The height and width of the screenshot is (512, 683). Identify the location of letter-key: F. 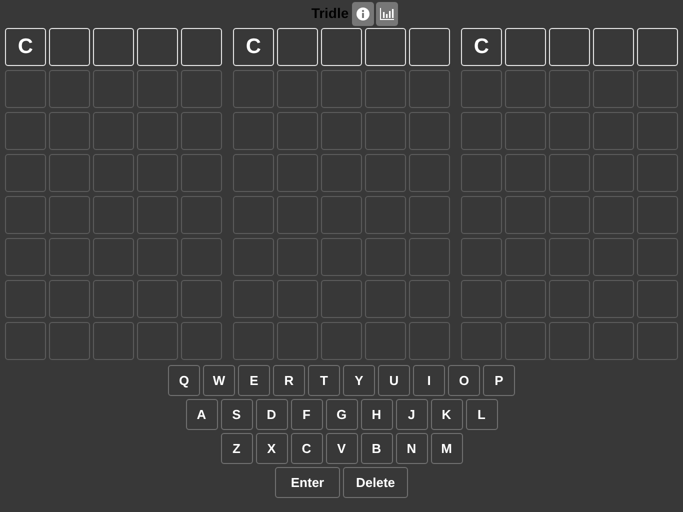
(306, 414).